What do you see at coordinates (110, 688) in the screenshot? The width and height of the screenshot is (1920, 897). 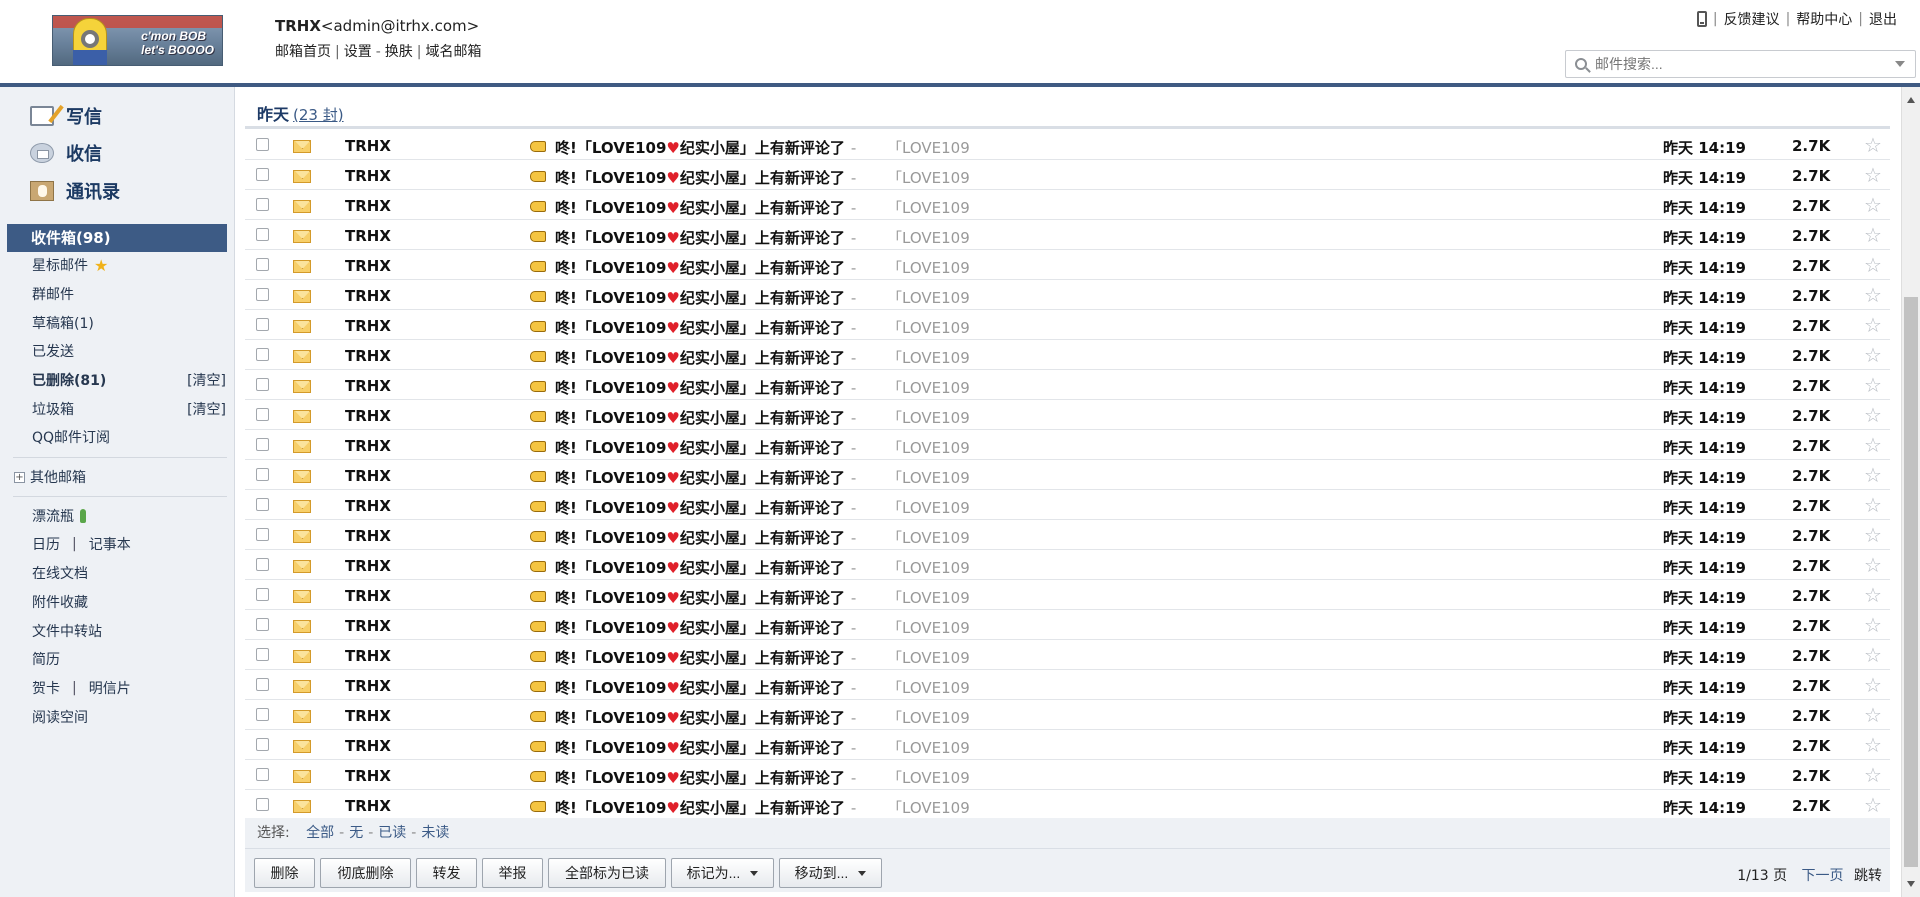 I see `sidebar-item-postcard: 明信片` at bounding box center [110, 688].